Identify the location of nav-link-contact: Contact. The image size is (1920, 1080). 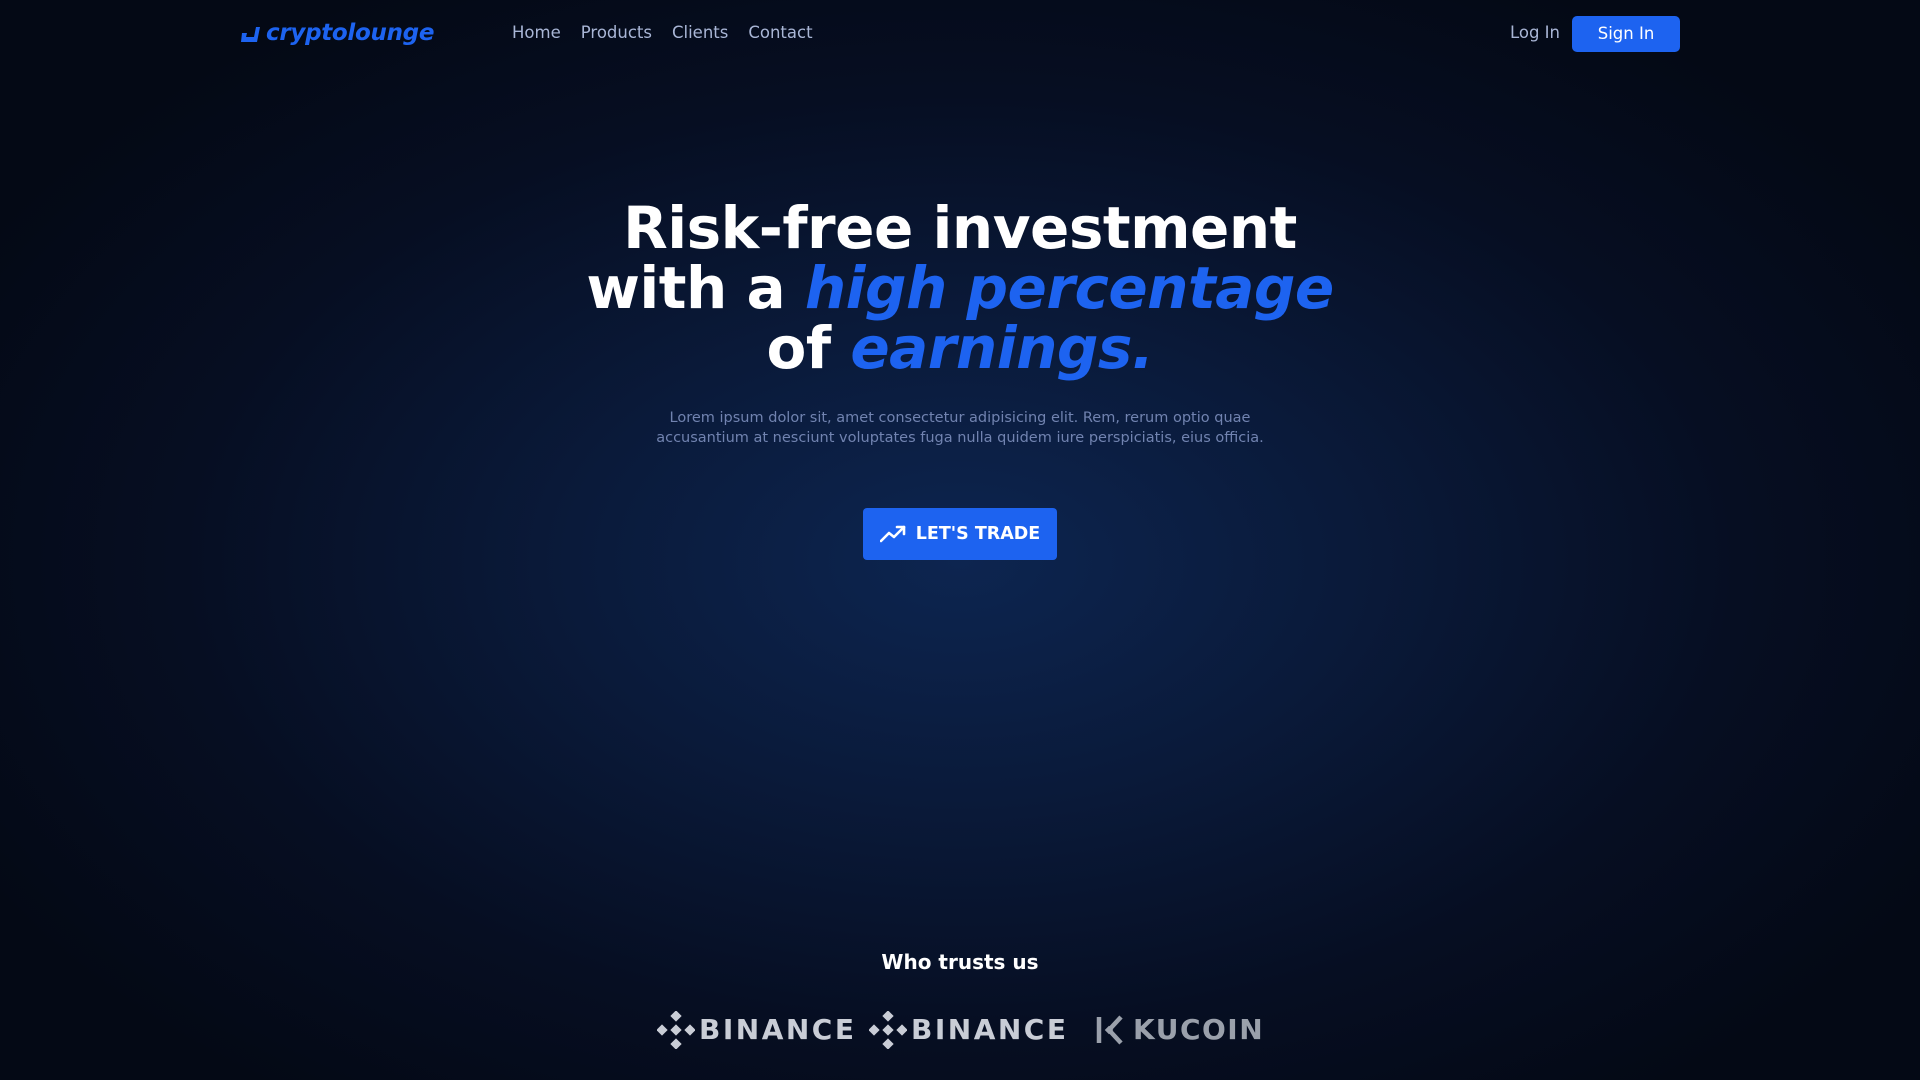
(780, 33).